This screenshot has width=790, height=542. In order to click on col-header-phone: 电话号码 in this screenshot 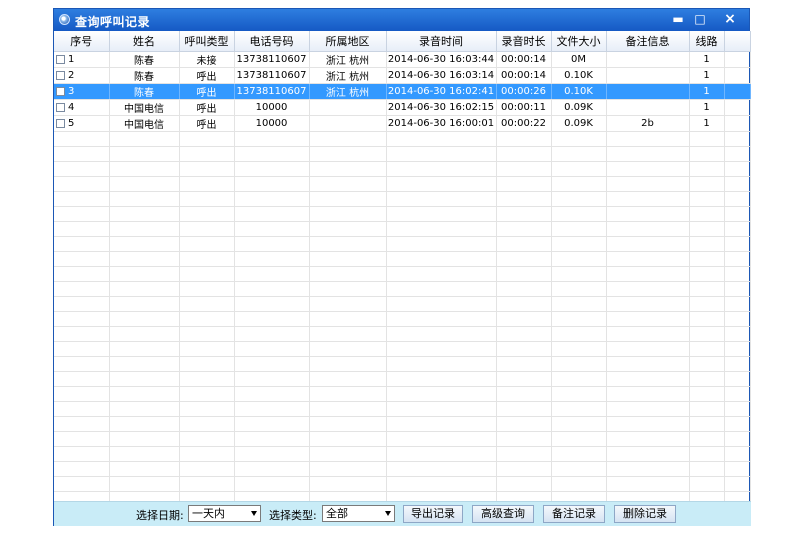, I will do `click(272, 41)`.